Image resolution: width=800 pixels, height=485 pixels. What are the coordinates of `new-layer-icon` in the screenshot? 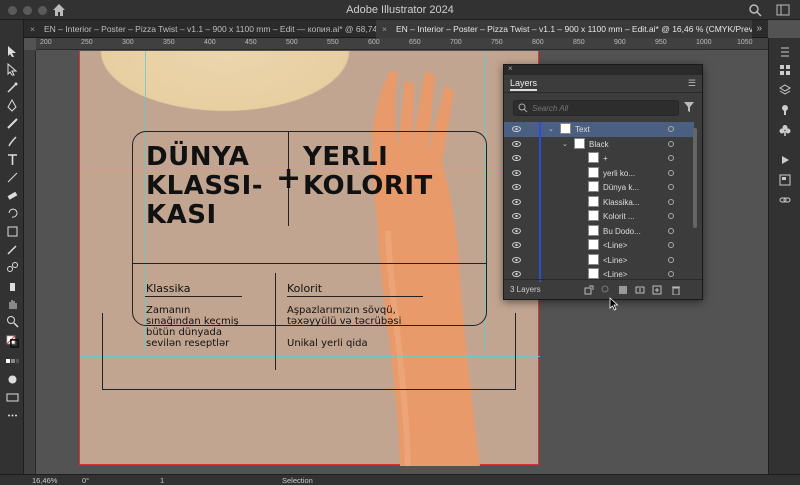 It's located at (657, 290).